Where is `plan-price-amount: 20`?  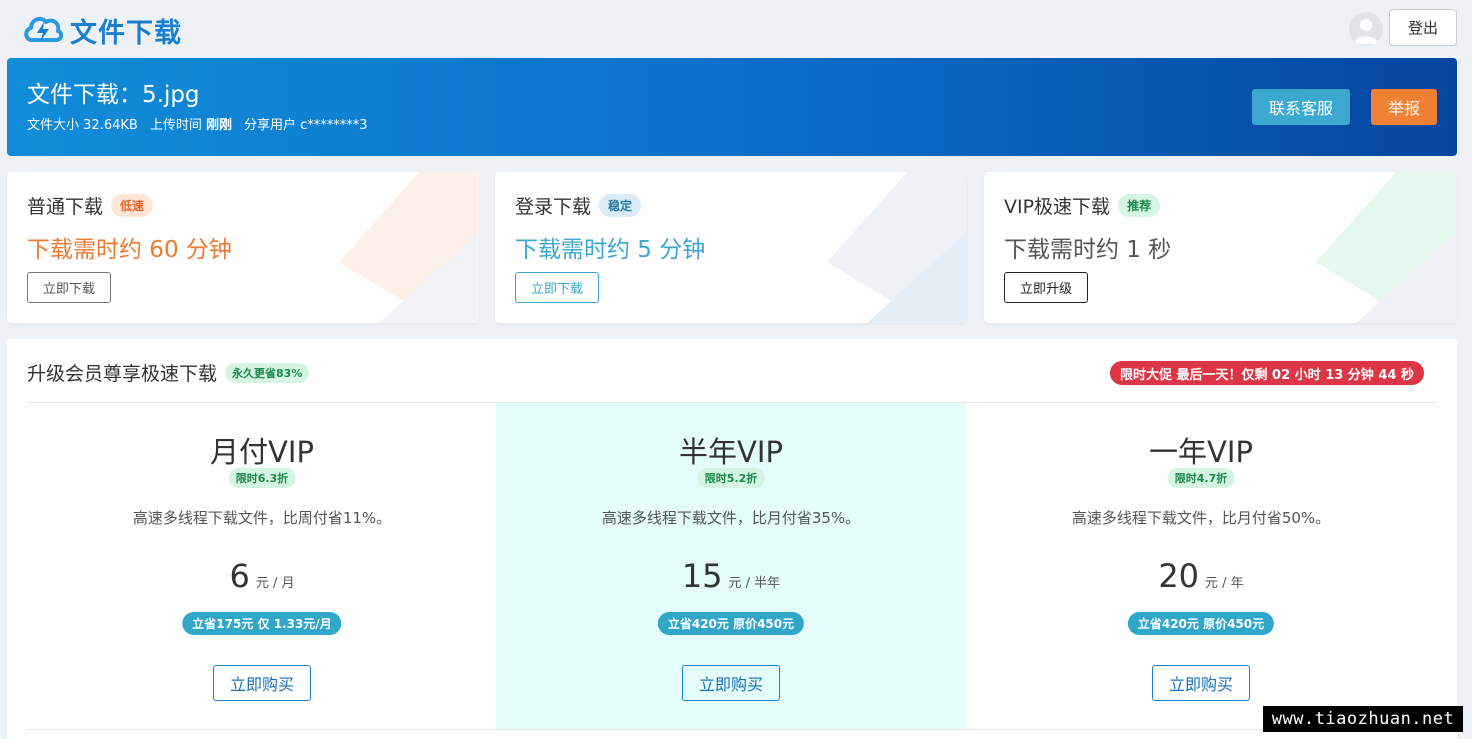
plan-price-amount: 20 is located at coordinates (1179, 576).